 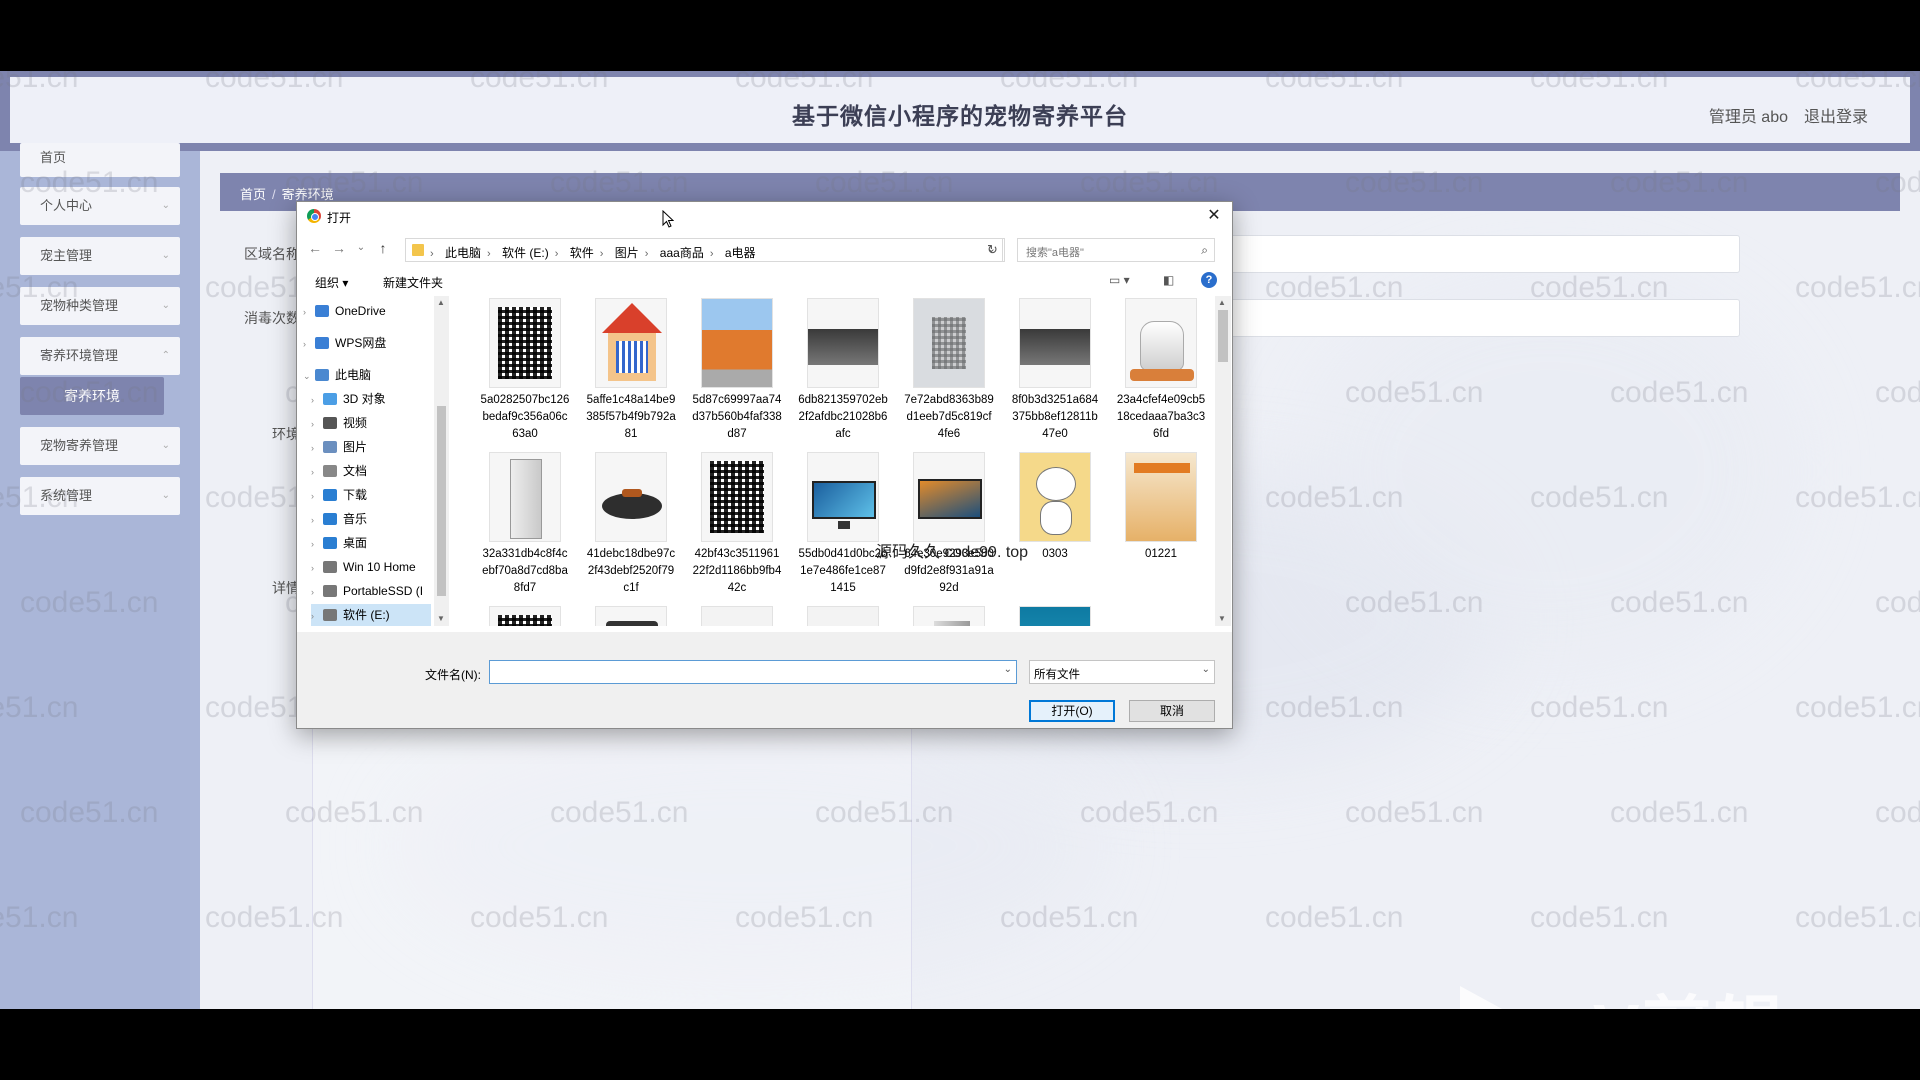 I want to click on view-options-icon: ▭ ▾, so click(x=1119, y=280).